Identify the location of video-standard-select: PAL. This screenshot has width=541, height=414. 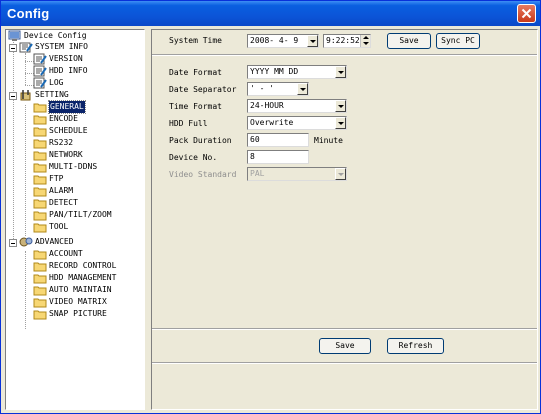
(297, 174).